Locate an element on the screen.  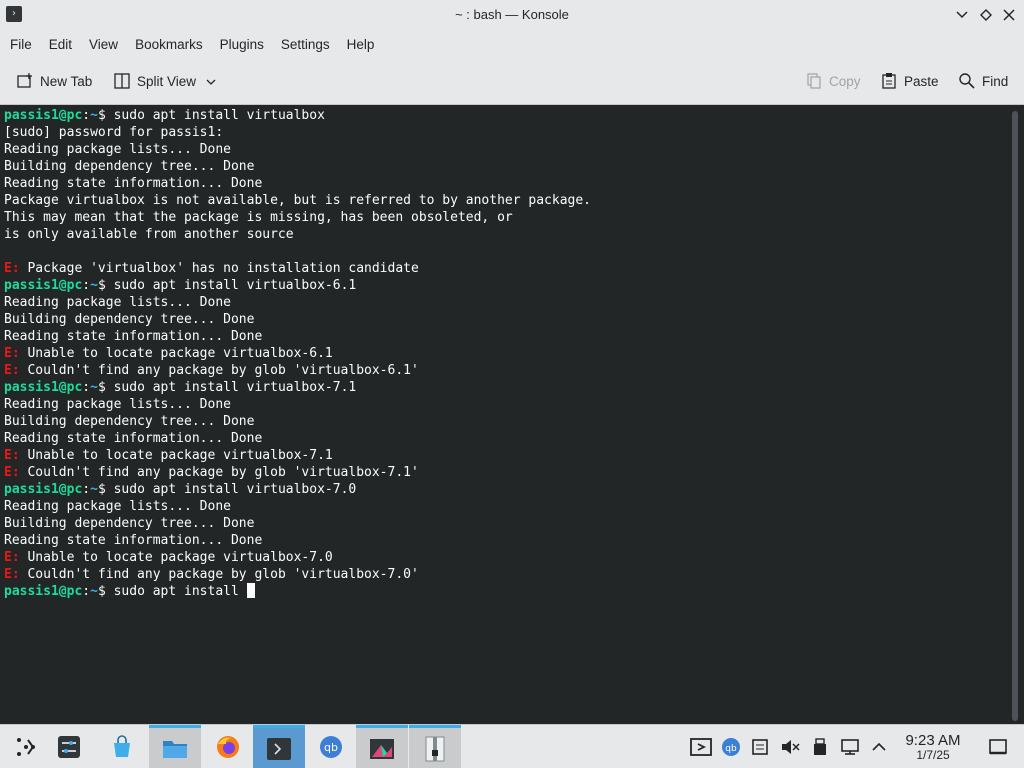
clipboard-tray-icon is located at coordinates (701, 747).